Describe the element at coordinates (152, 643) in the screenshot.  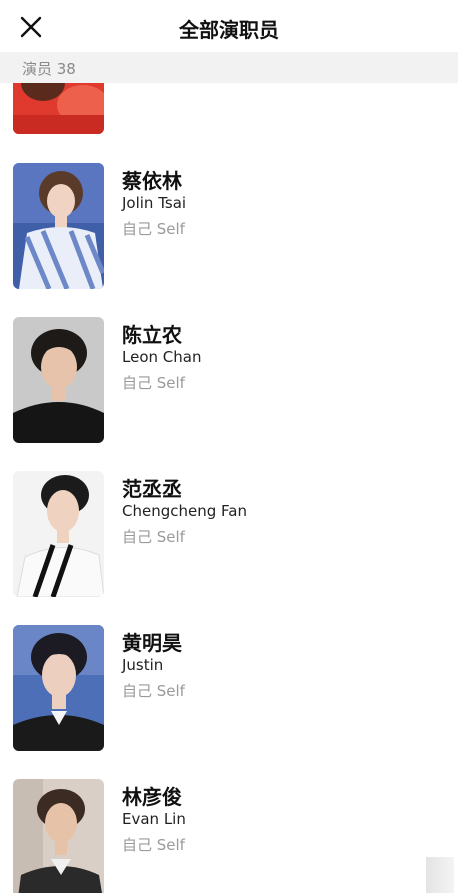
I see `cast-name-cn: 黄明昊` at that location.